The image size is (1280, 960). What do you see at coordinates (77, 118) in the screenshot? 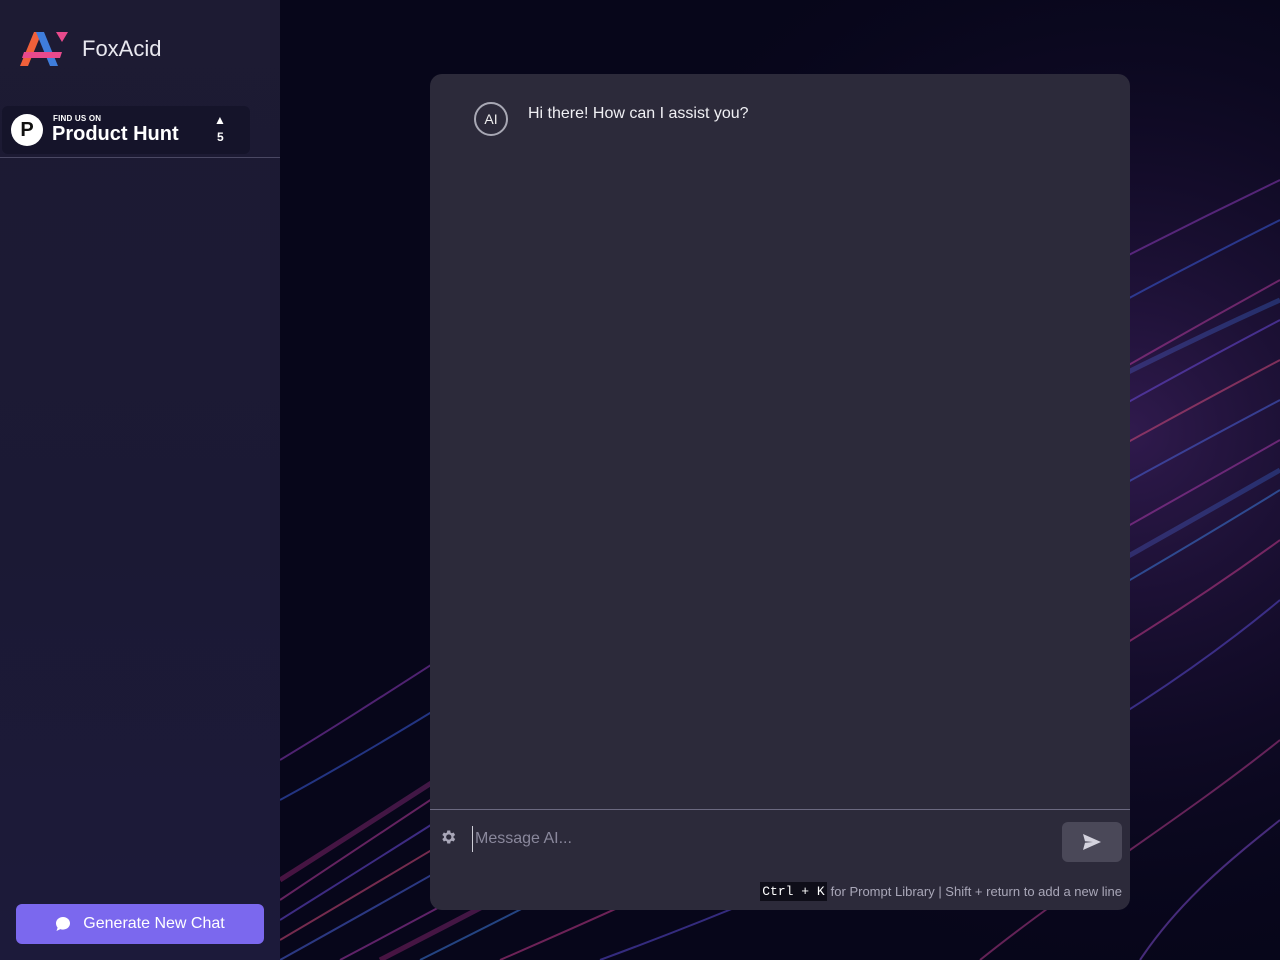
I see `product-hunt-find-label: FIND US ON` at bounding box center [77, 118].